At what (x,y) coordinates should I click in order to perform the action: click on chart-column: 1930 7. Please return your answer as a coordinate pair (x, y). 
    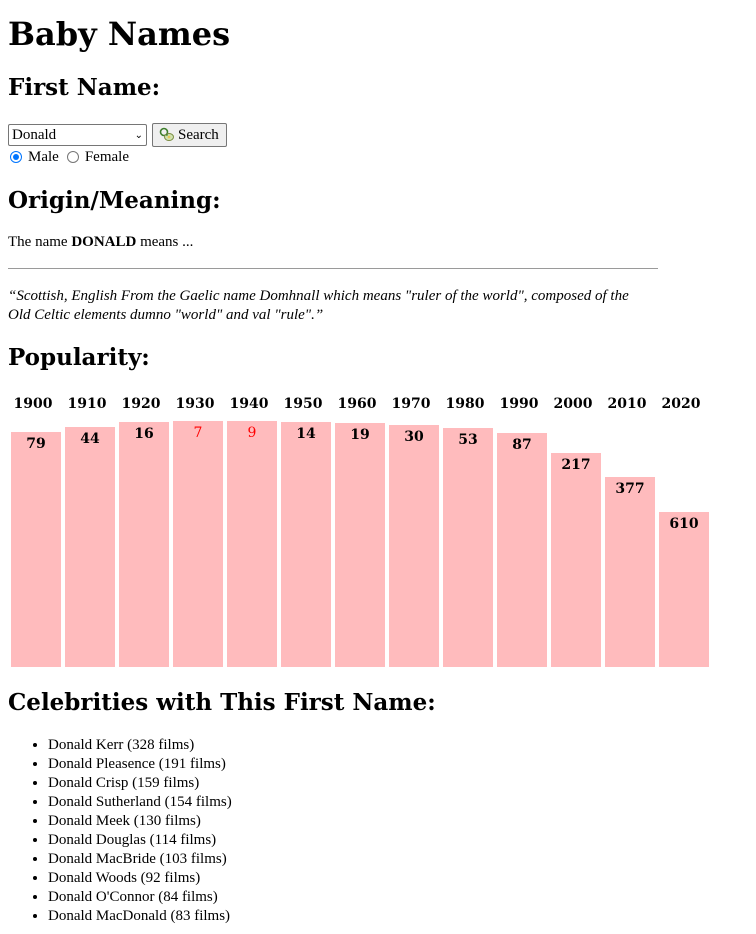
    Looking at the image, I should click on (196, 528).